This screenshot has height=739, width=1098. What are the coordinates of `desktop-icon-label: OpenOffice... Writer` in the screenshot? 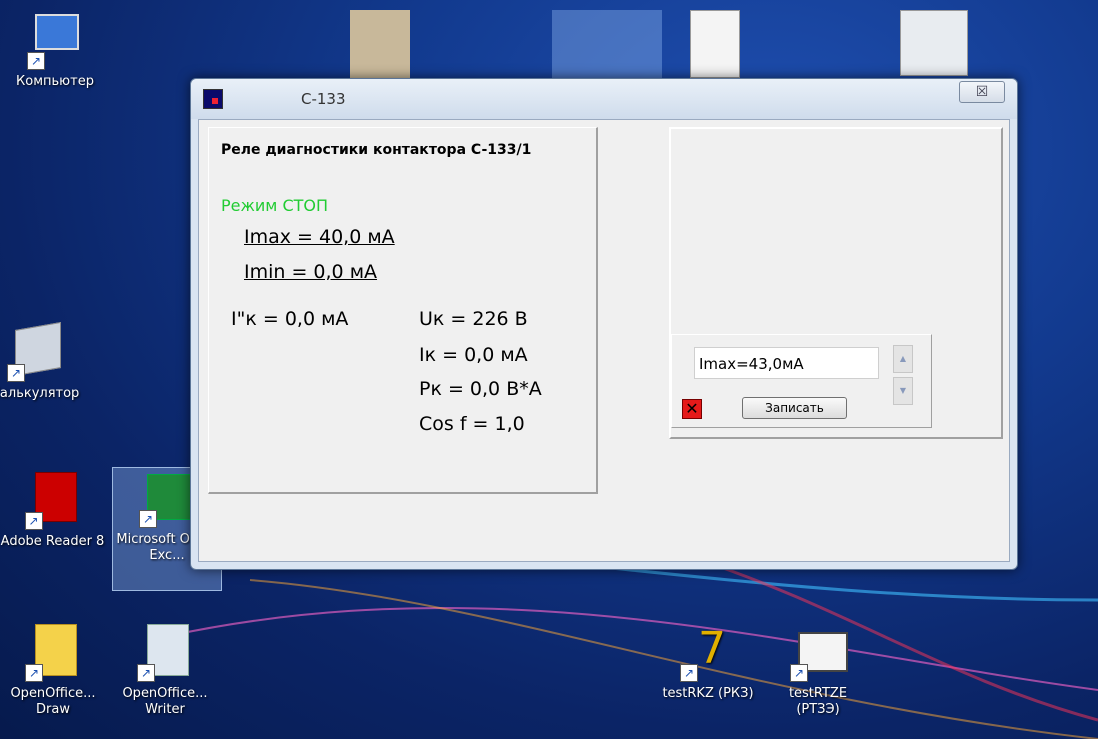 It's located at (165, 701).